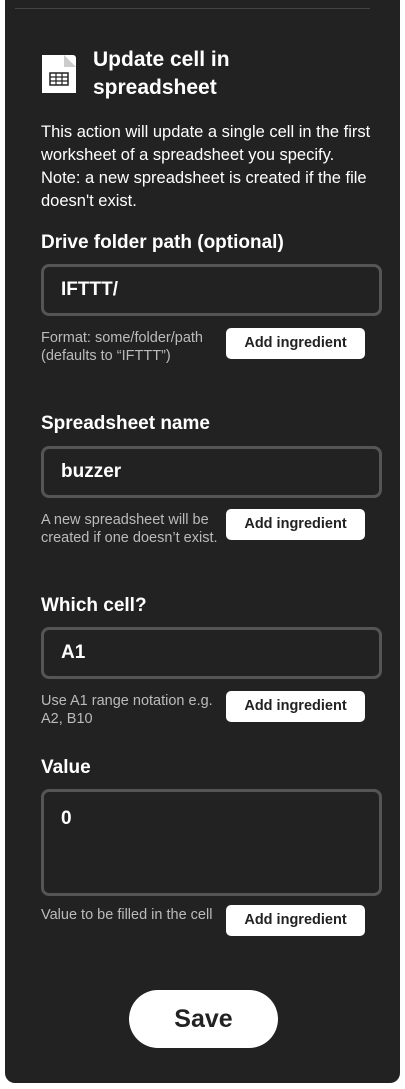 The height and width of the screenshot is (1089, 405). I want to click on value-label: Value, so click(66, 767).